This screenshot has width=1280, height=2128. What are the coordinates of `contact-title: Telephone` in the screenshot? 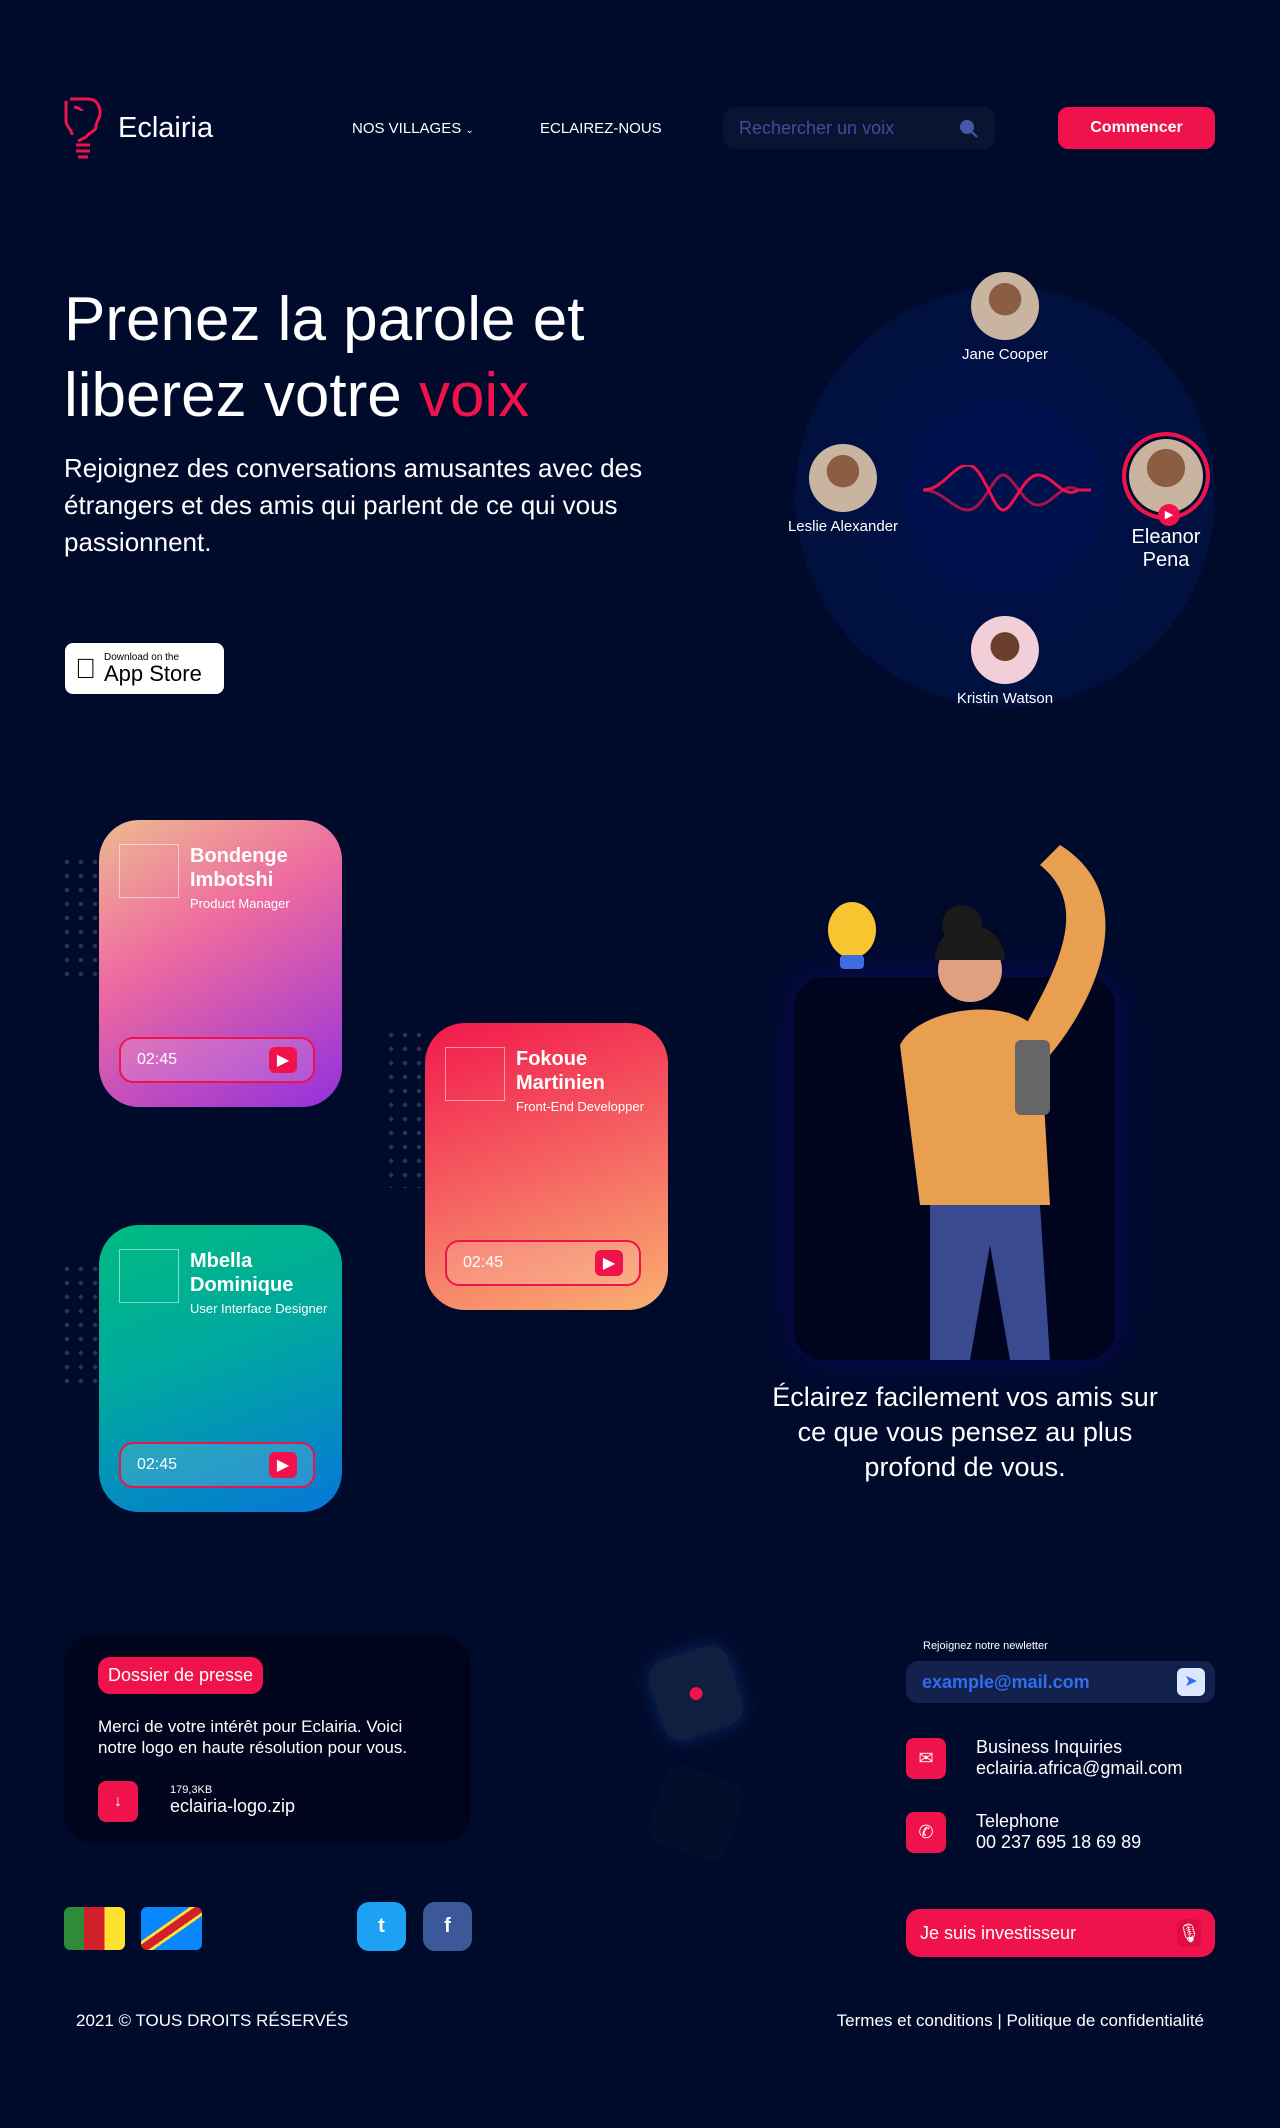 It's located at (1018, 1821).